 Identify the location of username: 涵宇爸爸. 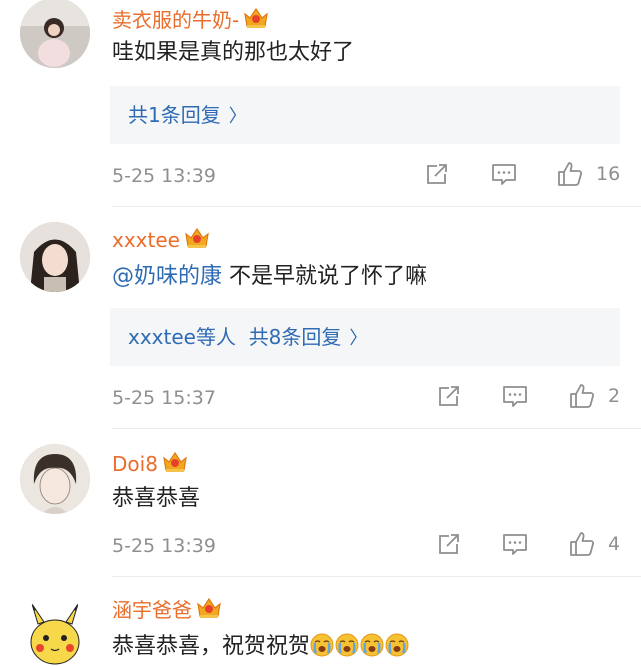
(167, 609).